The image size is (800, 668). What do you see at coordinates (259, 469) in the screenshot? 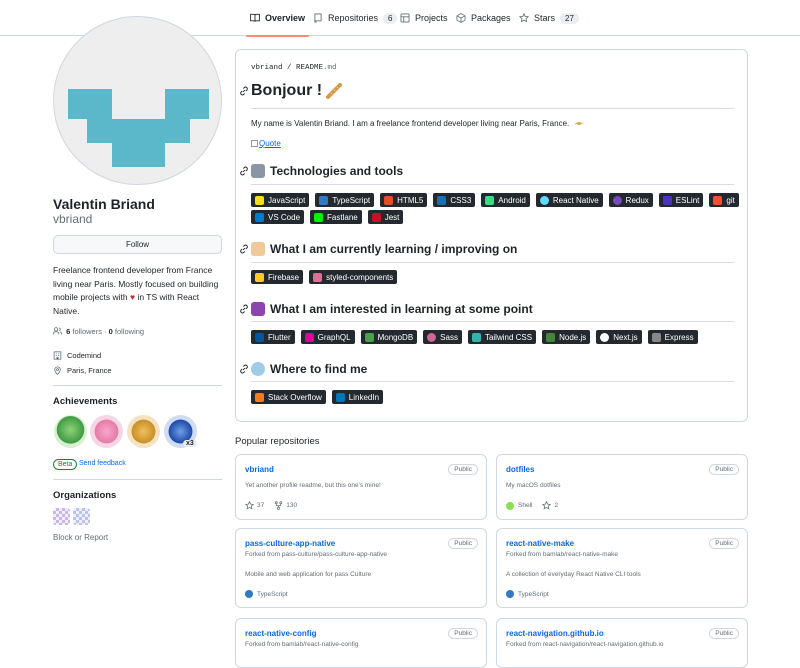
I see `repo-link: vbriand` at bounding box center [259, 469].